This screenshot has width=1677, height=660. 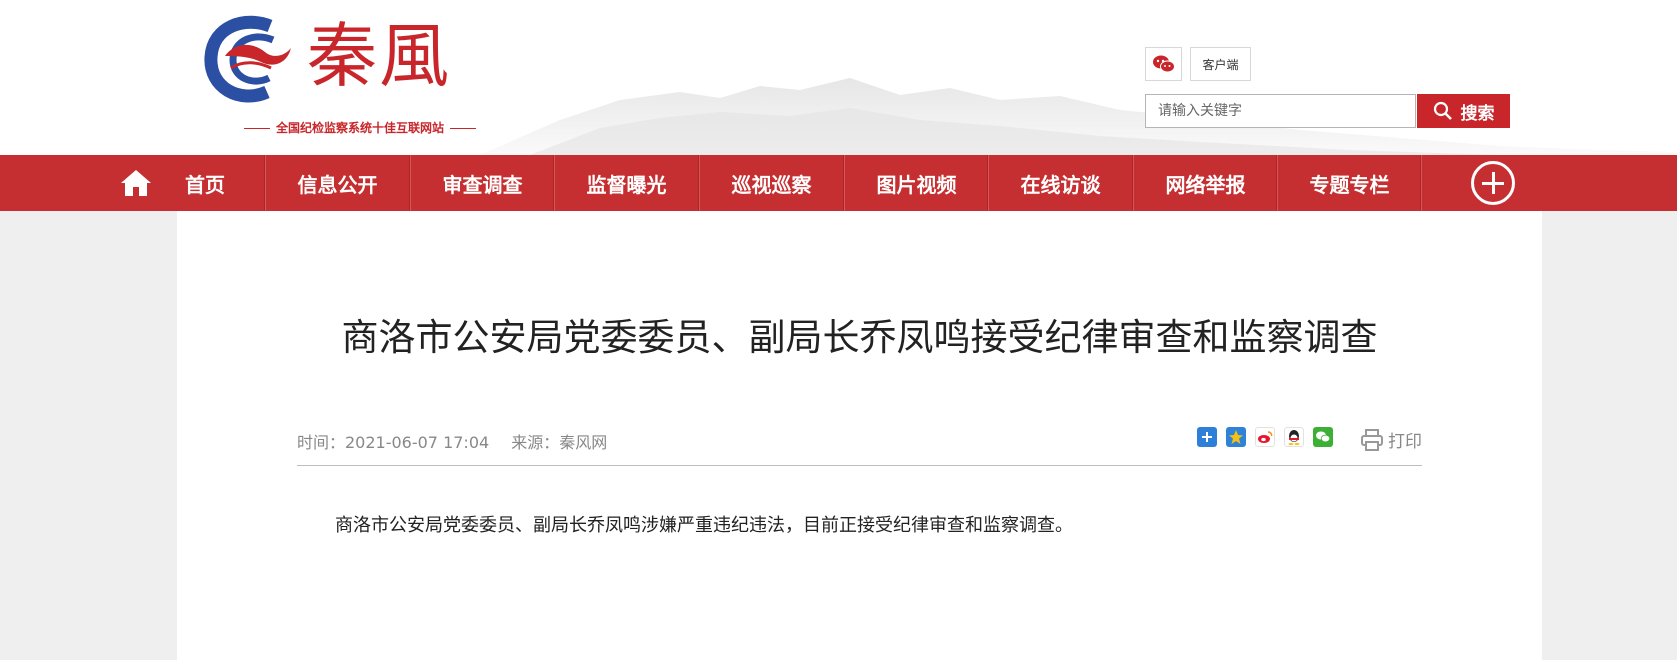 What do you see at coordinates (393, 442) in the screenshot?
I see `article-time: 时间：2021-06-07 17:04` at bounding box center [393, 442].